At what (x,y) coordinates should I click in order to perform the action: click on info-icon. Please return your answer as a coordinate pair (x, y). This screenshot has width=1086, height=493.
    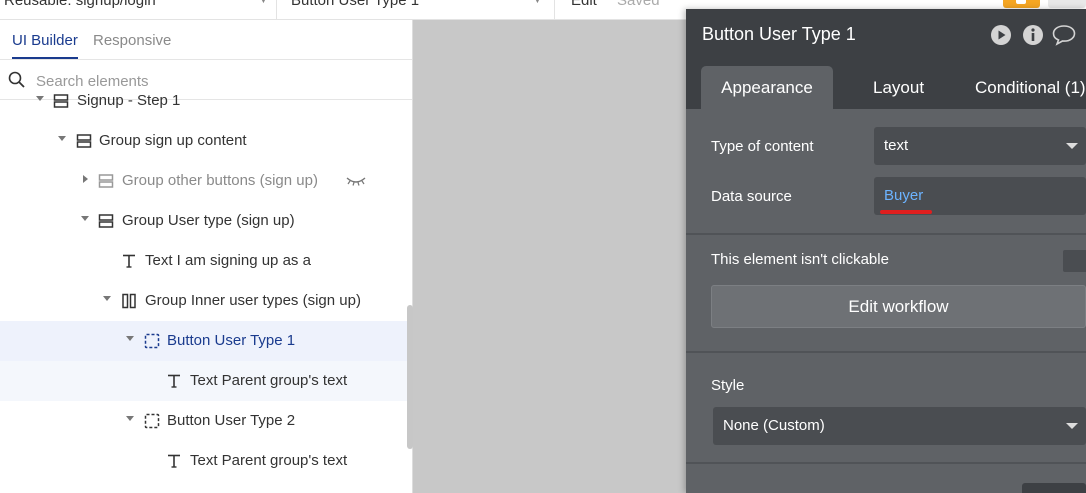
    Looking at the image, I should click on (1033, 37).